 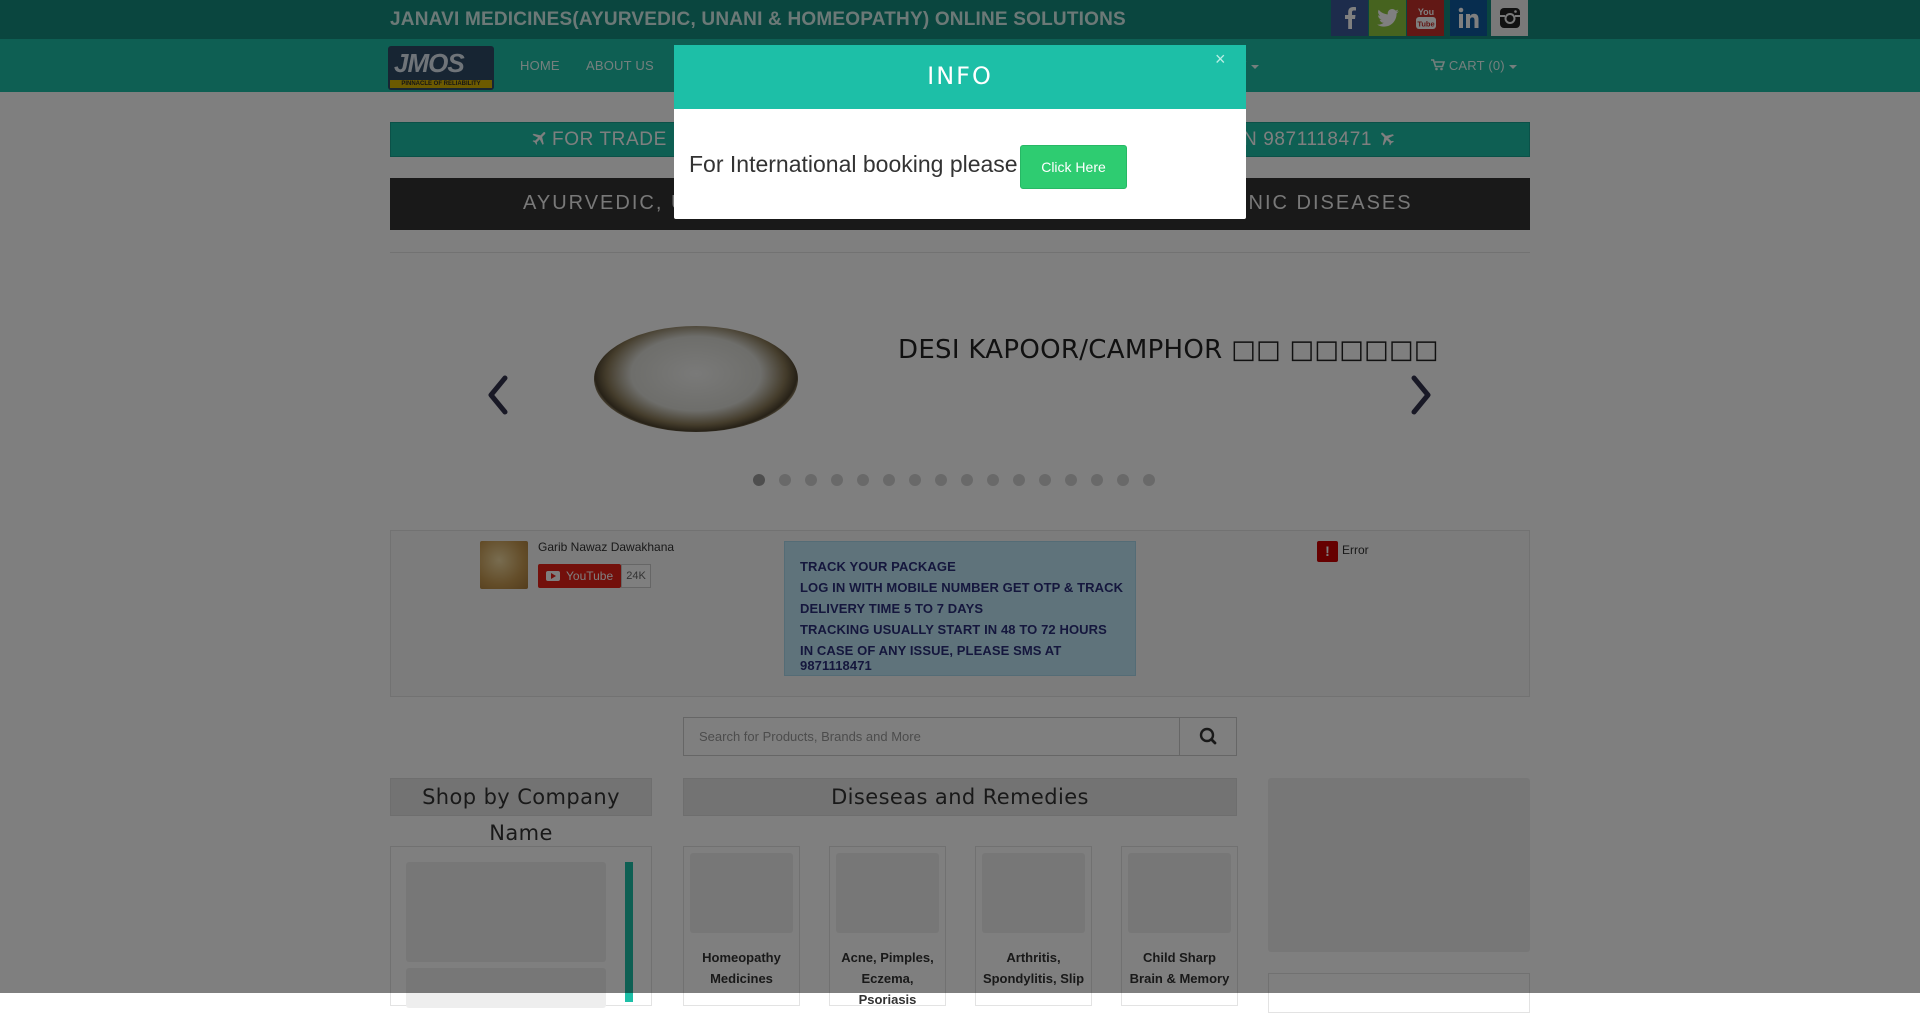 I want to click on international-booking-button: Click Here, so click(x=1073, y=167).